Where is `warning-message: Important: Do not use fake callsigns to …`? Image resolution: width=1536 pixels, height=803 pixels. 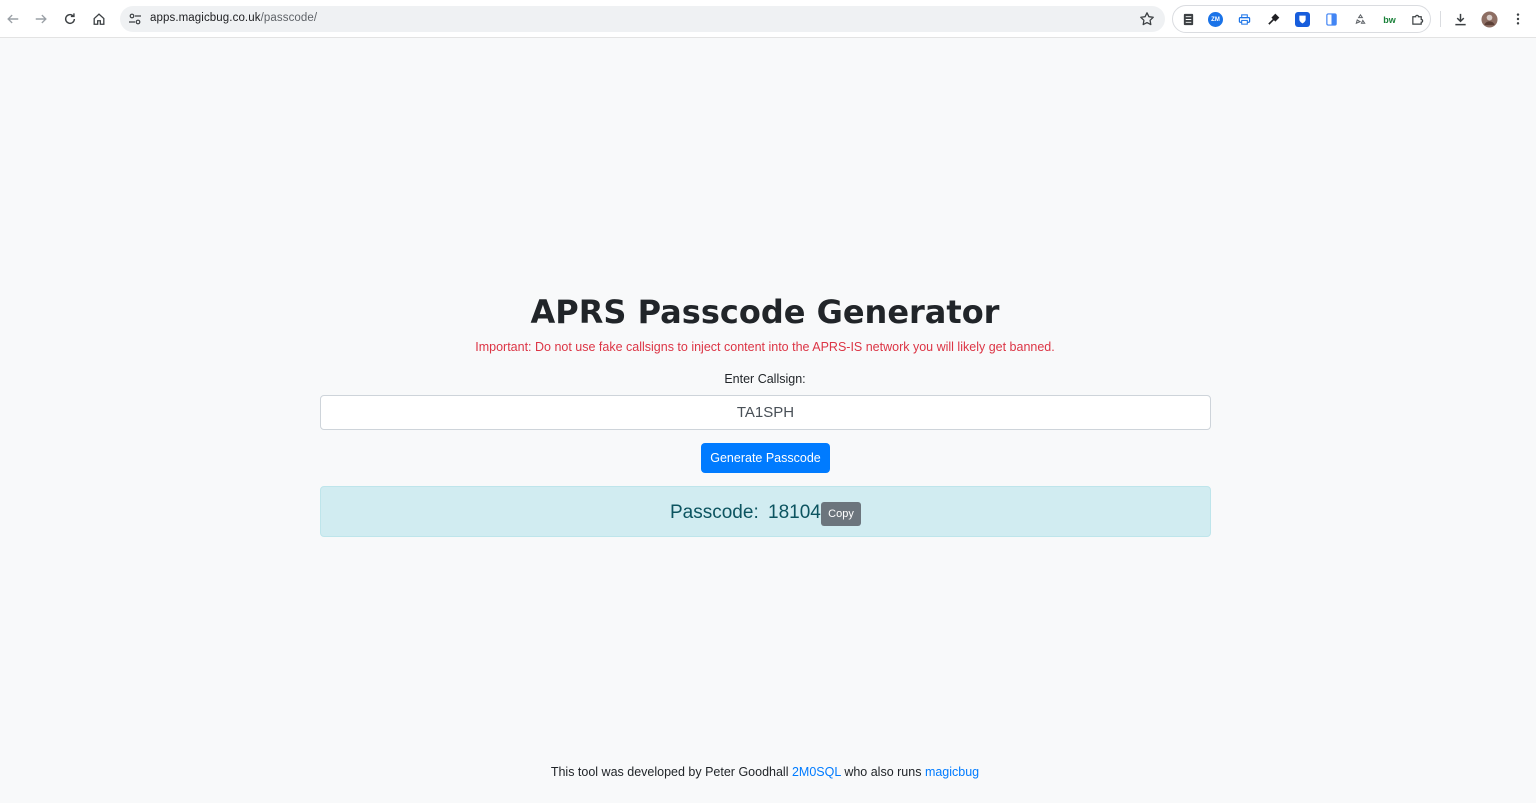 warning-message: Important: Do not use fake callsigns to … is located at coordinates (765, 347).